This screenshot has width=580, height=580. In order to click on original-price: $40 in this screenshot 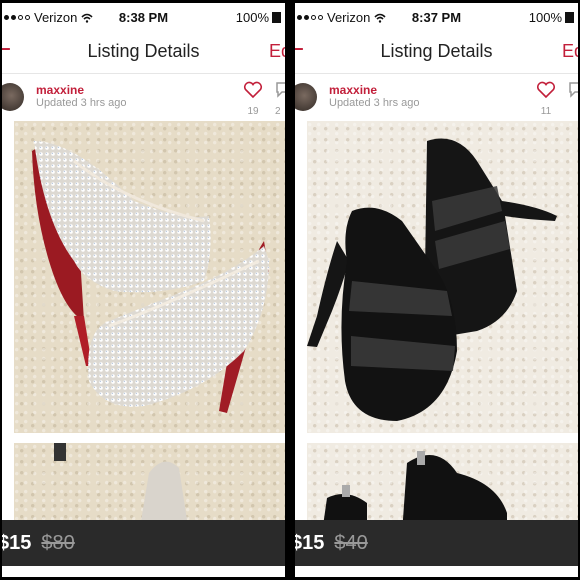, I will do `click(351, 542)`.